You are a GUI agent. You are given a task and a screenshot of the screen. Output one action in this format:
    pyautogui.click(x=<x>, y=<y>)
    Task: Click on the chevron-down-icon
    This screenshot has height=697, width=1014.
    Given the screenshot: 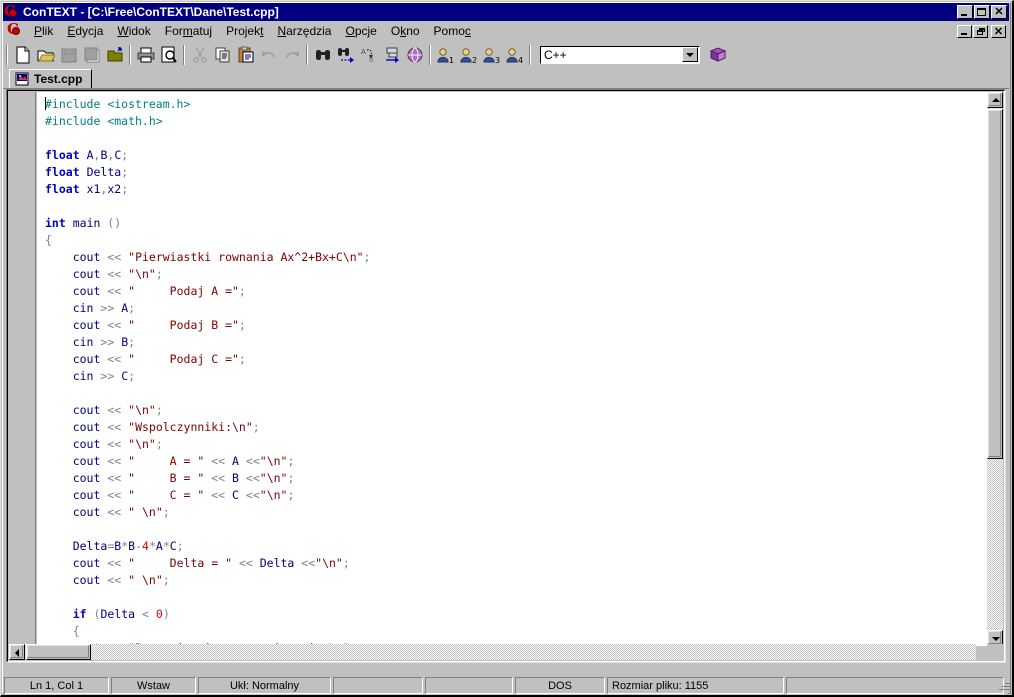 What is the action you would take?
    pyautogui.click(x=690, y=54)
    